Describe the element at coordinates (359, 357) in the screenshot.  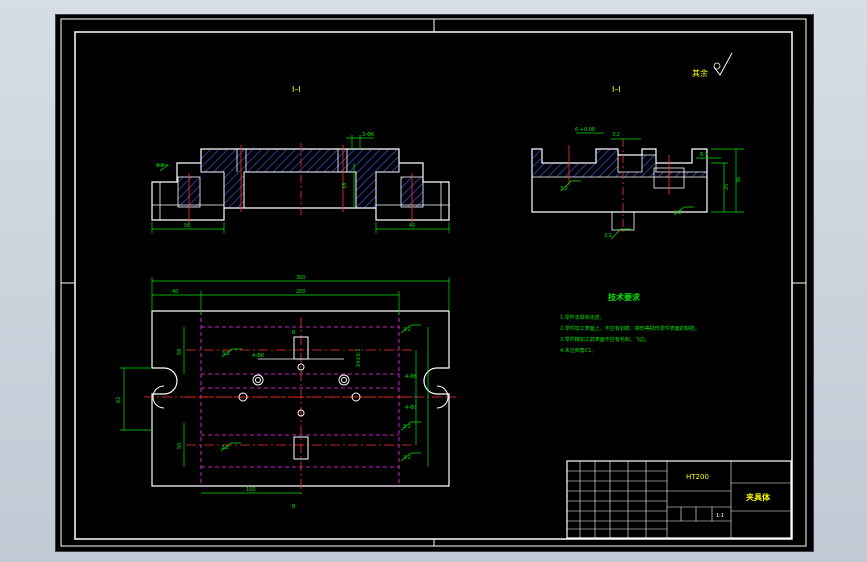
I see `svg-text: 24±0.1` at that location.